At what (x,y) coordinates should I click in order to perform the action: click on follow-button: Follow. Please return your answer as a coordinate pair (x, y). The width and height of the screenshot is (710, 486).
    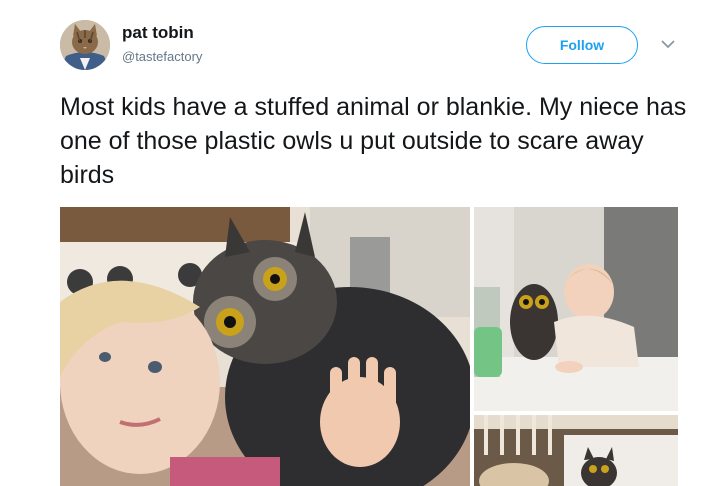
    Looking at the image, I should click on (582, 45).